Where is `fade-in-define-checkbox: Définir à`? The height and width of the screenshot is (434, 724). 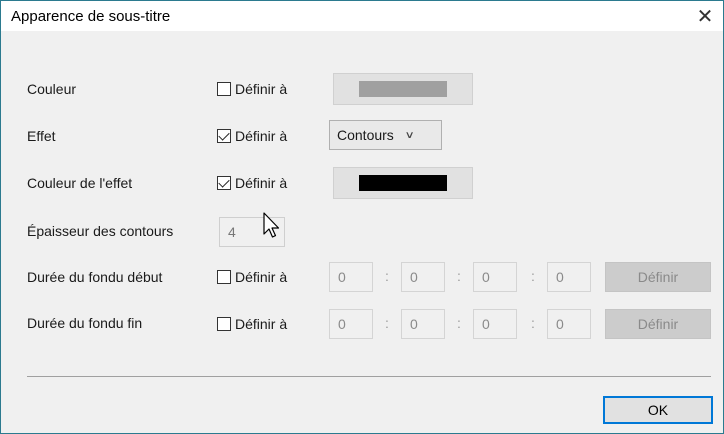 fade-in-define-checkbox: Définir à is located at coordinates (252, 277).